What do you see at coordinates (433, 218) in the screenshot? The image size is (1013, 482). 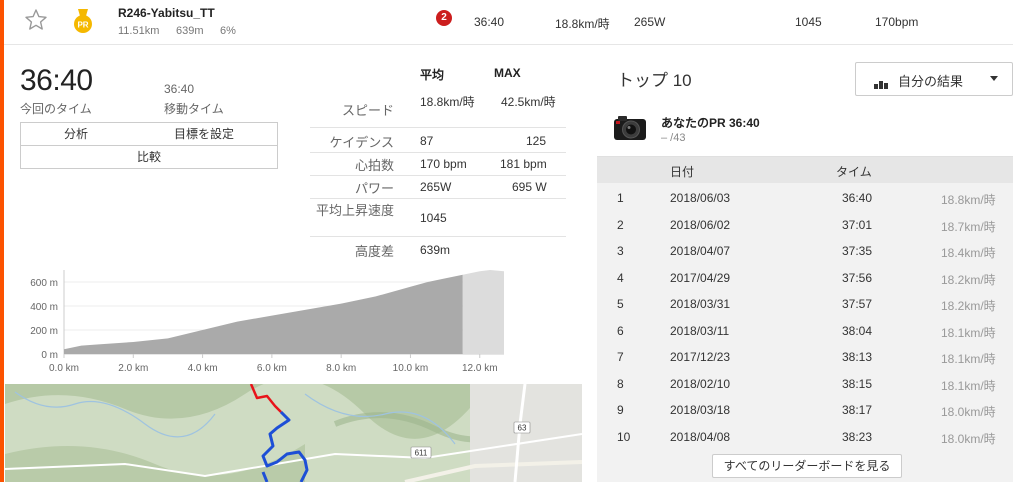 I see `stat-avg-vam: 1045` at bounding box center [433, 218].